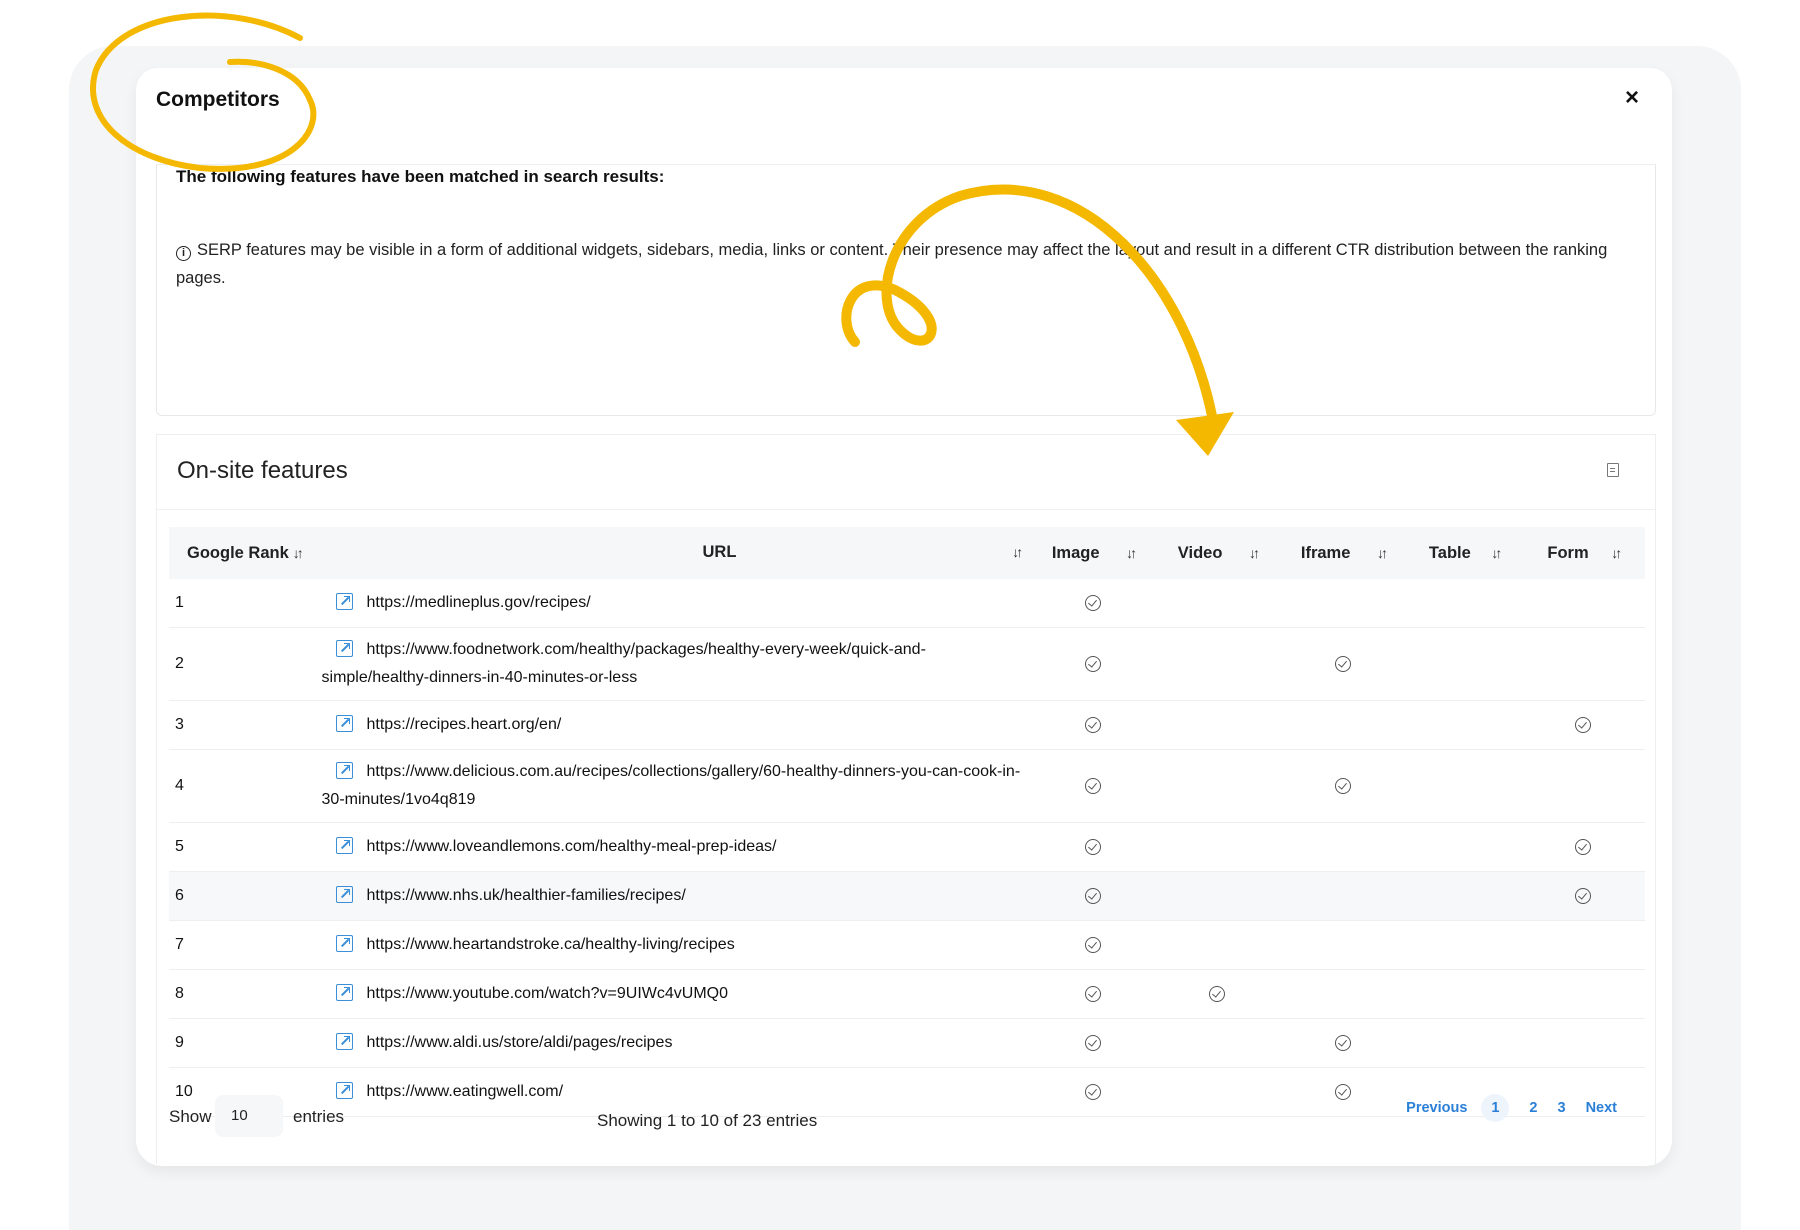  What do you see at coordinates (1343, 553) in the screenshot?
I see `col-iframe: Iframe ↓↑` at bounding box center [1343, 553].